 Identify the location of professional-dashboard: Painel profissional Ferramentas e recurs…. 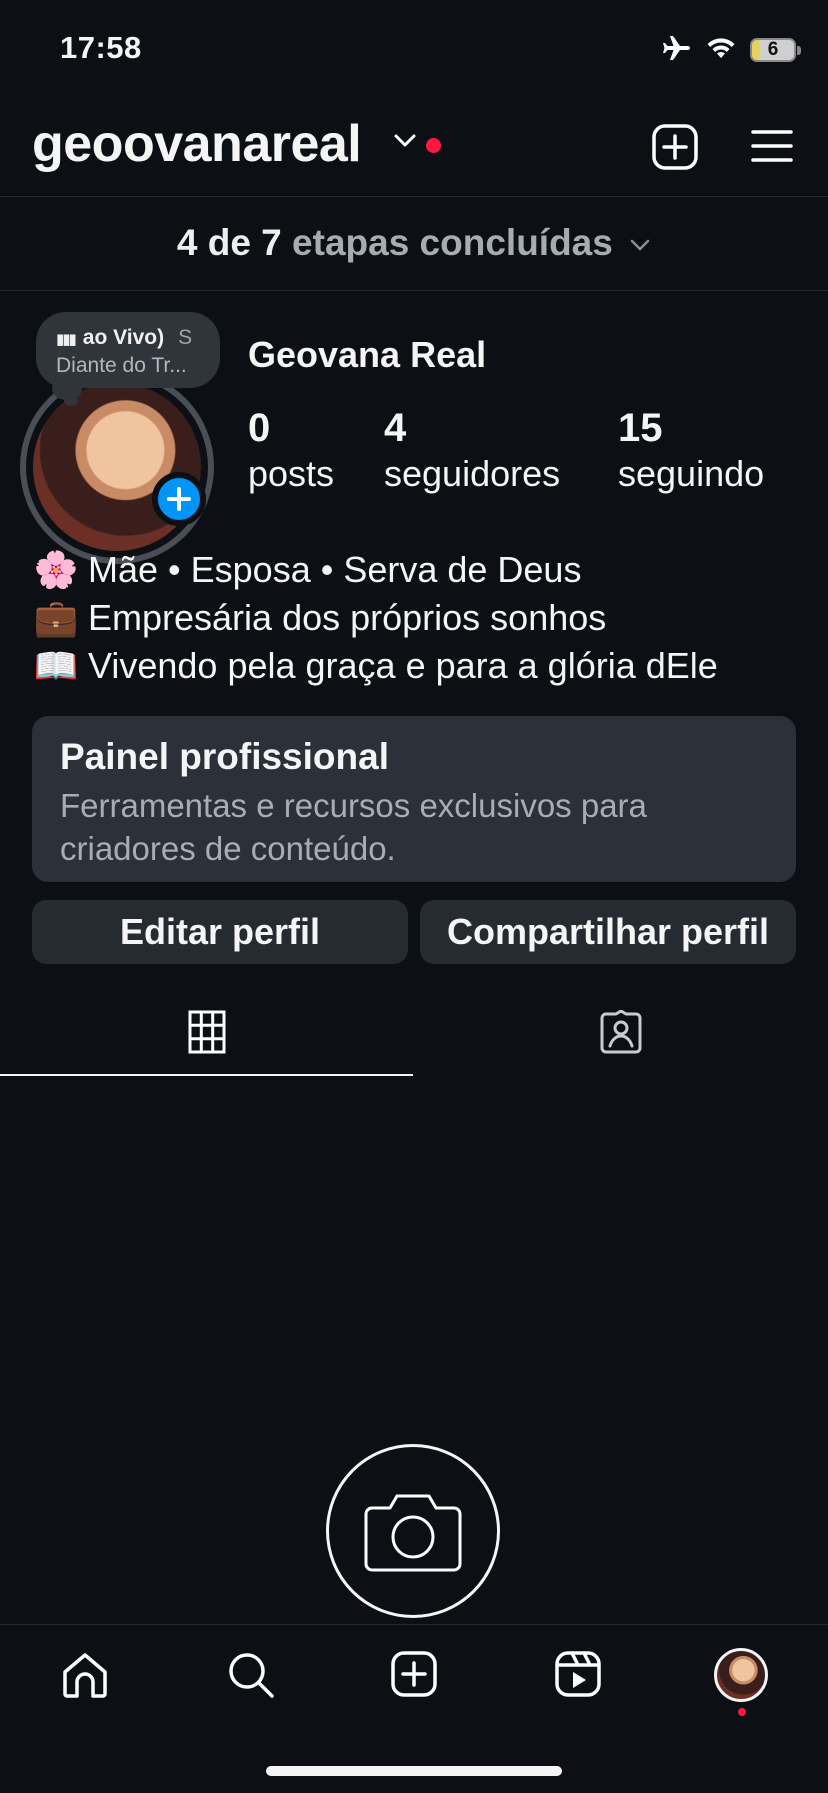
(414, 799).